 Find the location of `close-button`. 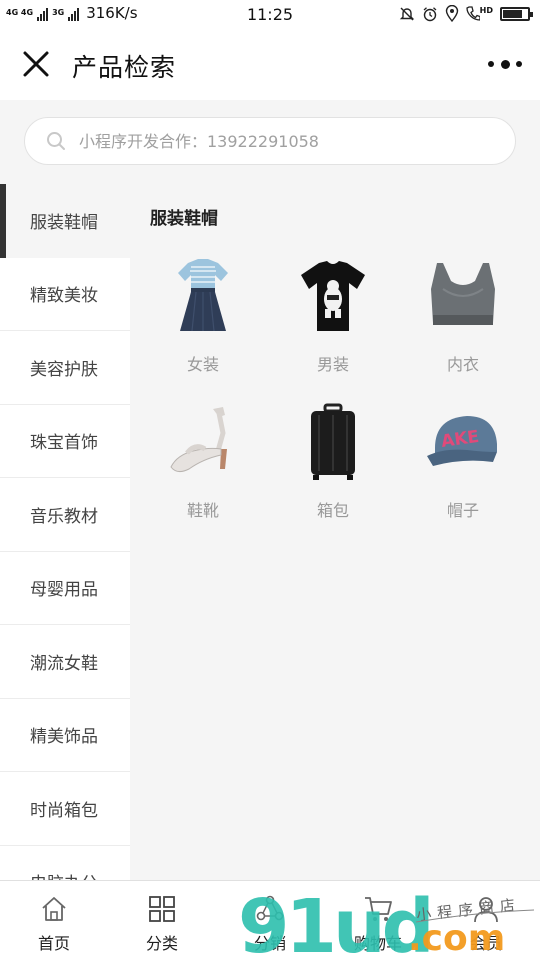

close-button is located at coordinates (36, 64).